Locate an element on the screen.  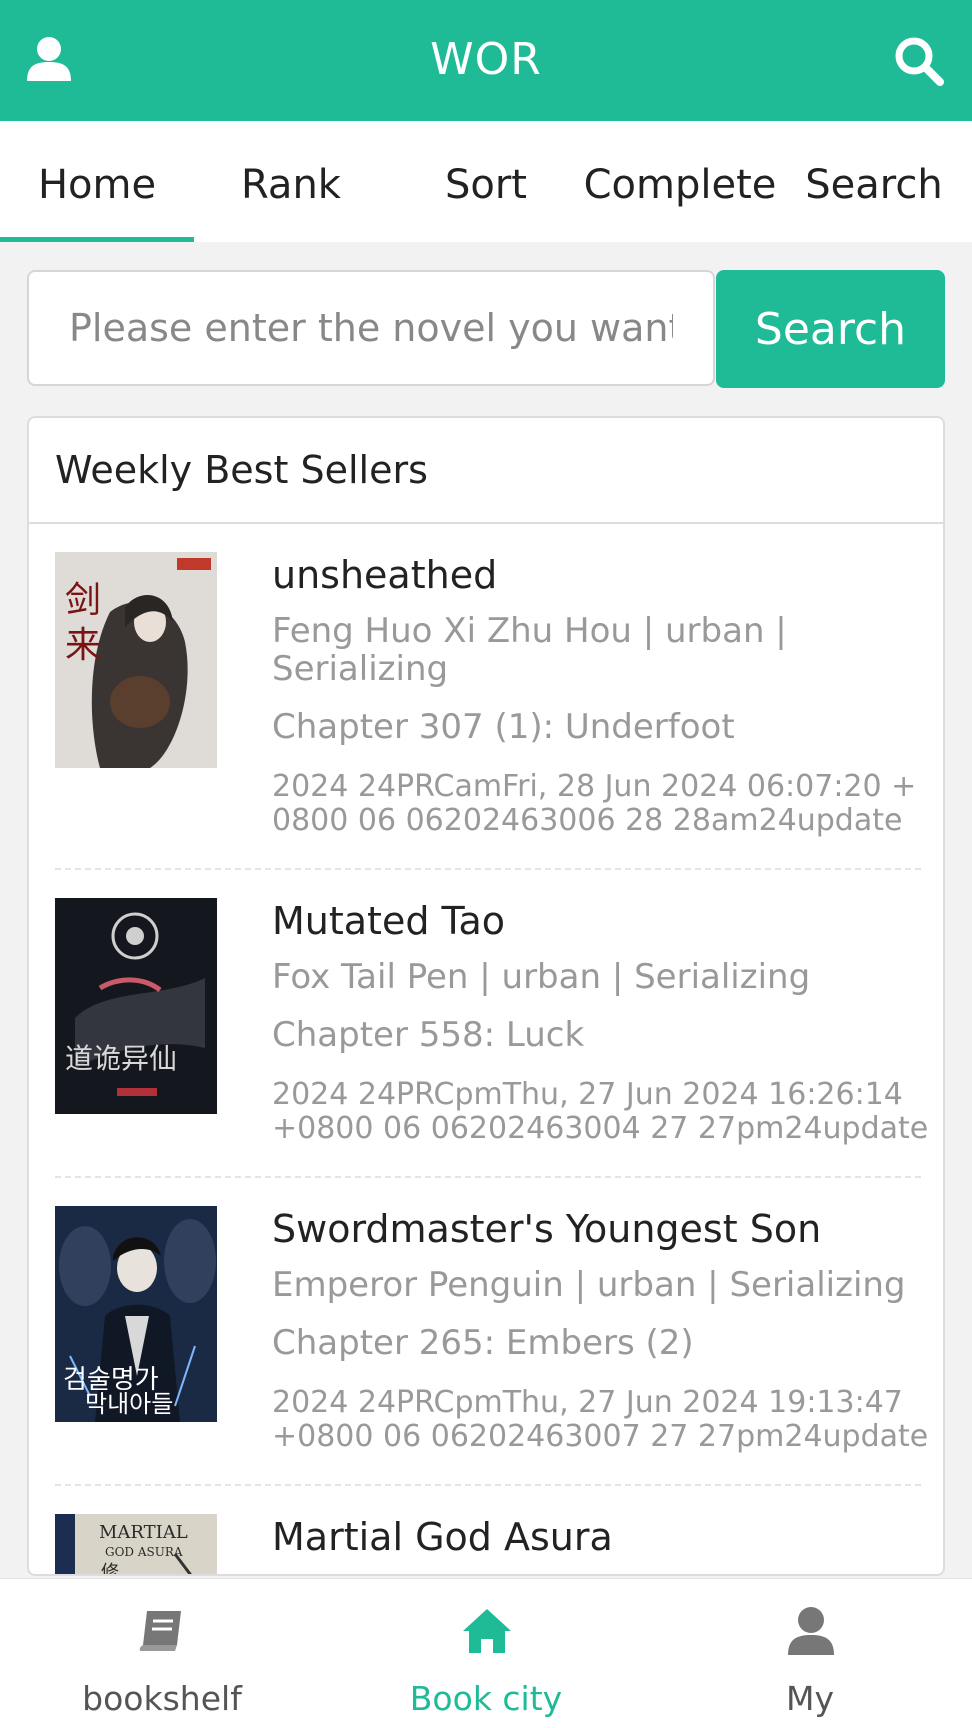
book-latest-chapter: Chapter 265: Embers (2) is located at coordinates (602, 1343).